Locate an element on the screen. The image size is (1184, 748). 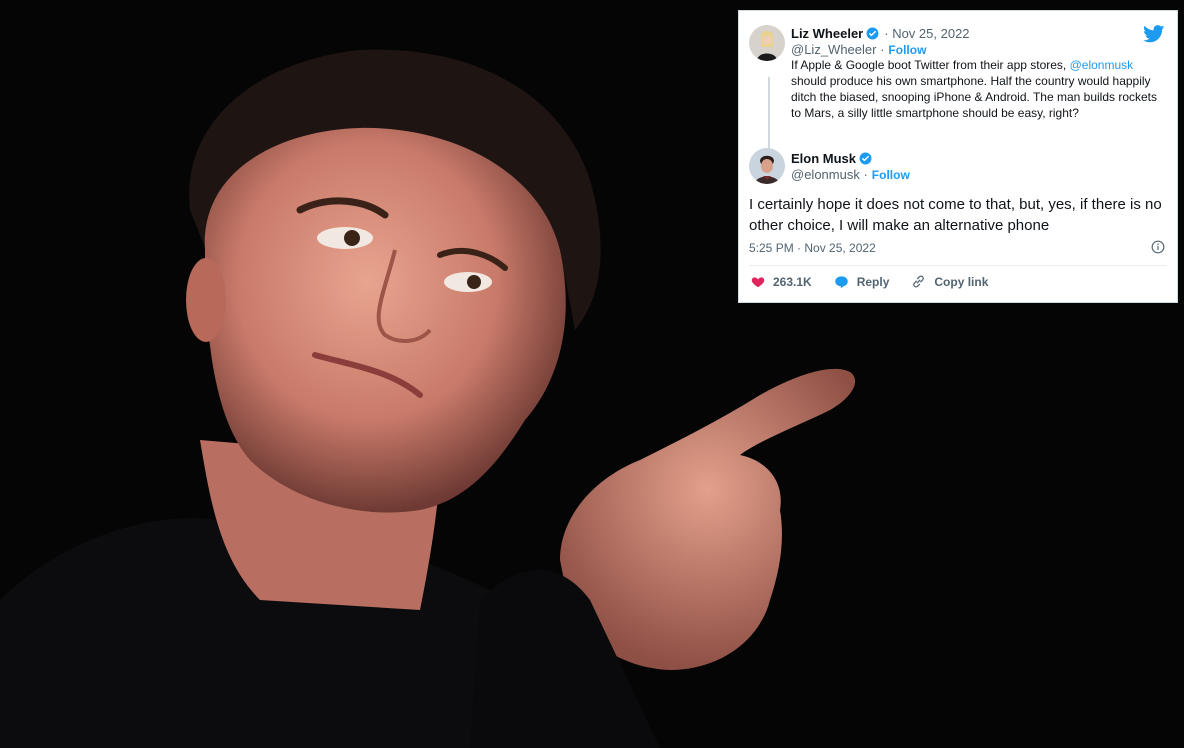
like-count: 263.1K is located at coordinates (792, 281).